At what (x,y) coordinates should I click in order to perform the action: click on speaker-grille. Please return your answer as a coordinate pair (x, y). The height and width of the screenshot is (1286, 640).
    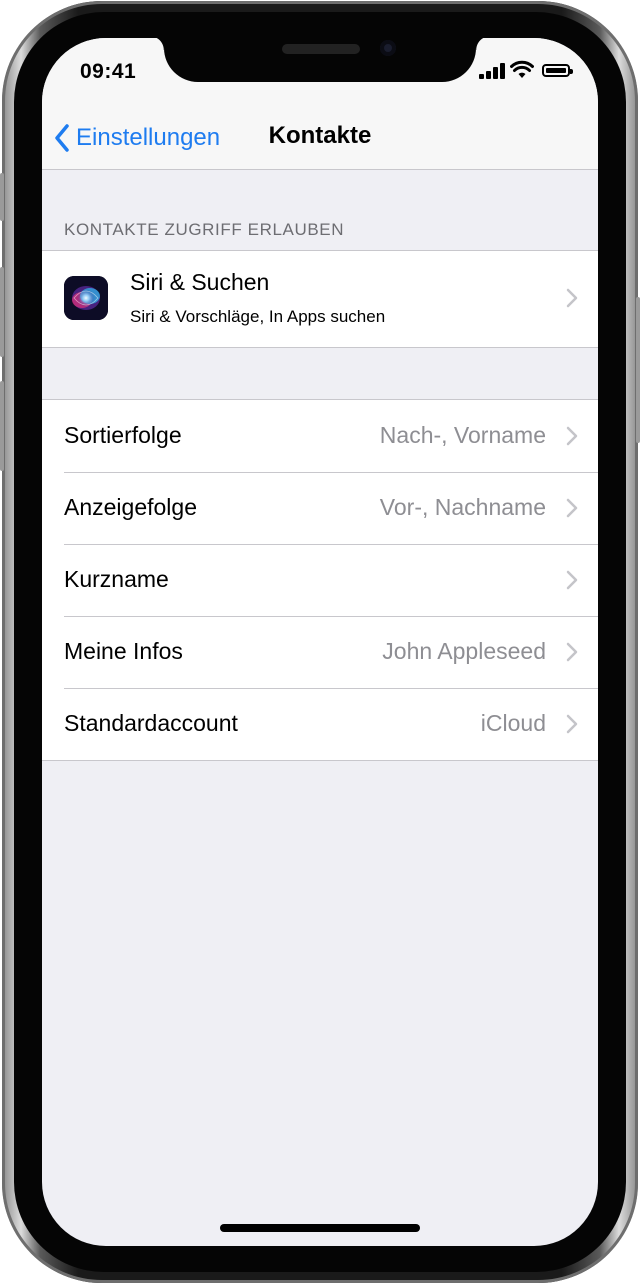
    Looking at the image, I should click on (321, 49).